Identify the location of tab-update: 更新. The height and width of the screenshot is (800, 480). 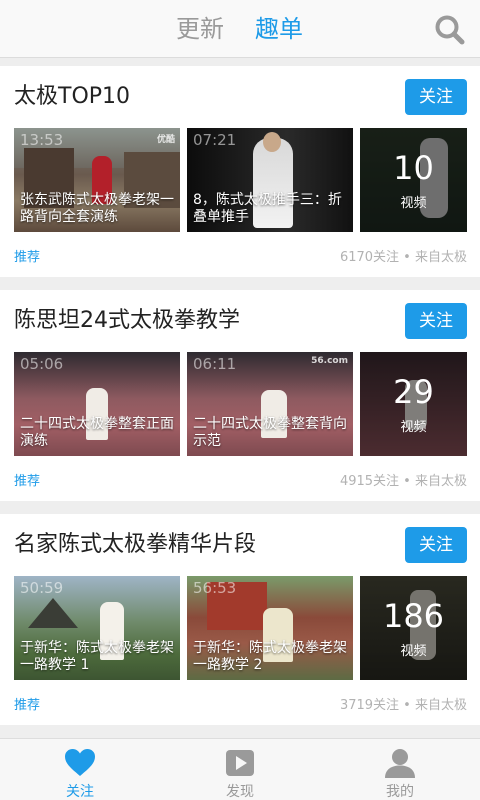
(200, 29).